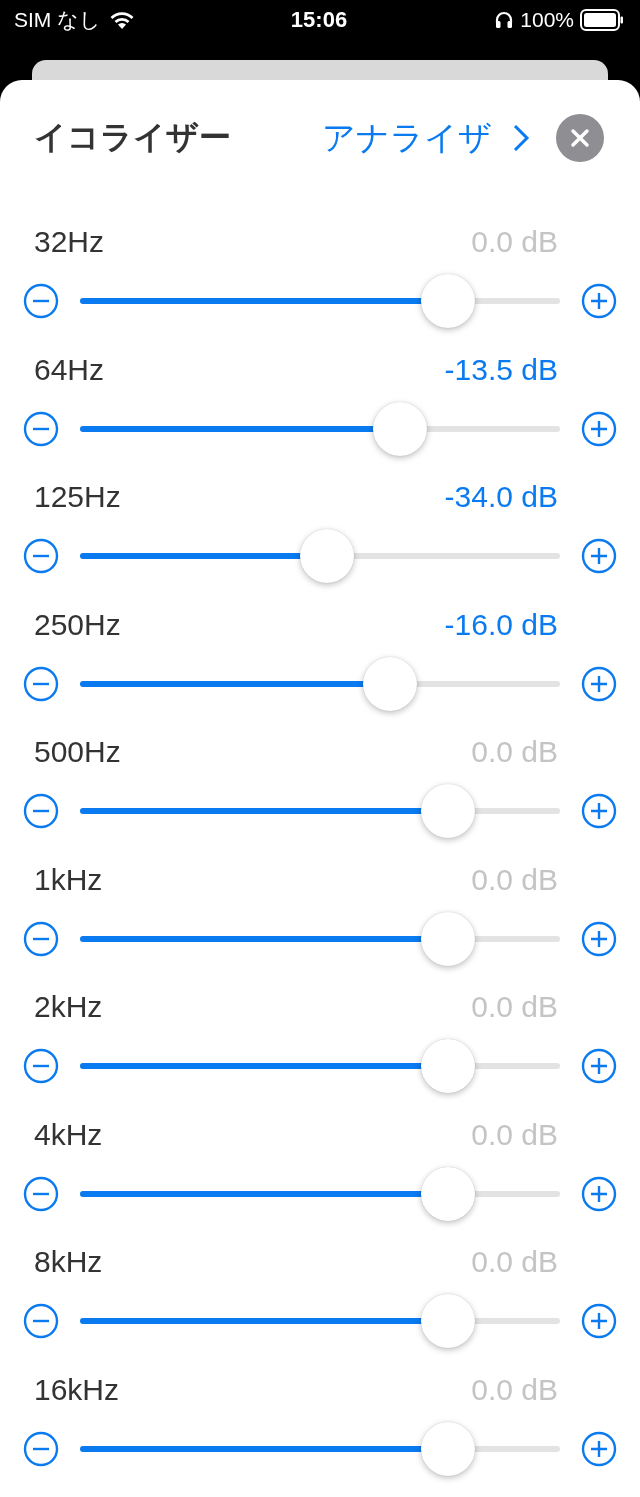 Image resolution: width=640 pixels, height=1497 pixels. Describe the element at coordinates (501, 624) in the screenshot. I see `gain-reading: -16.0 dB` at that location.